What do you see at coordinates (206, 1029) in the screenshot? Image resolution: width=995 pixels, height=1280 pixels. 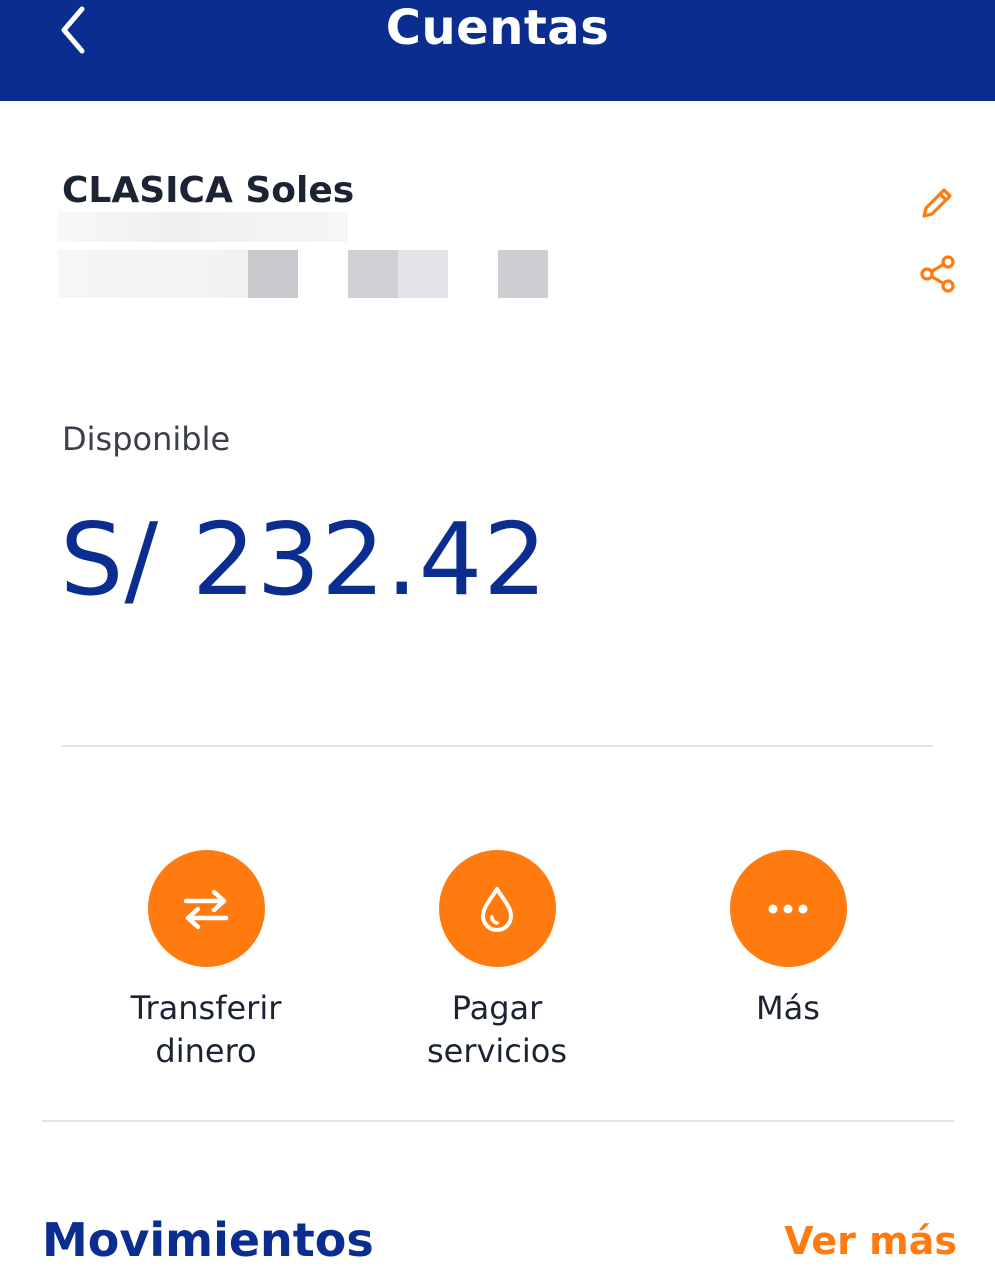 I see `transfer-money-label: Transferir dinero` at bounding box center [206, 1029].